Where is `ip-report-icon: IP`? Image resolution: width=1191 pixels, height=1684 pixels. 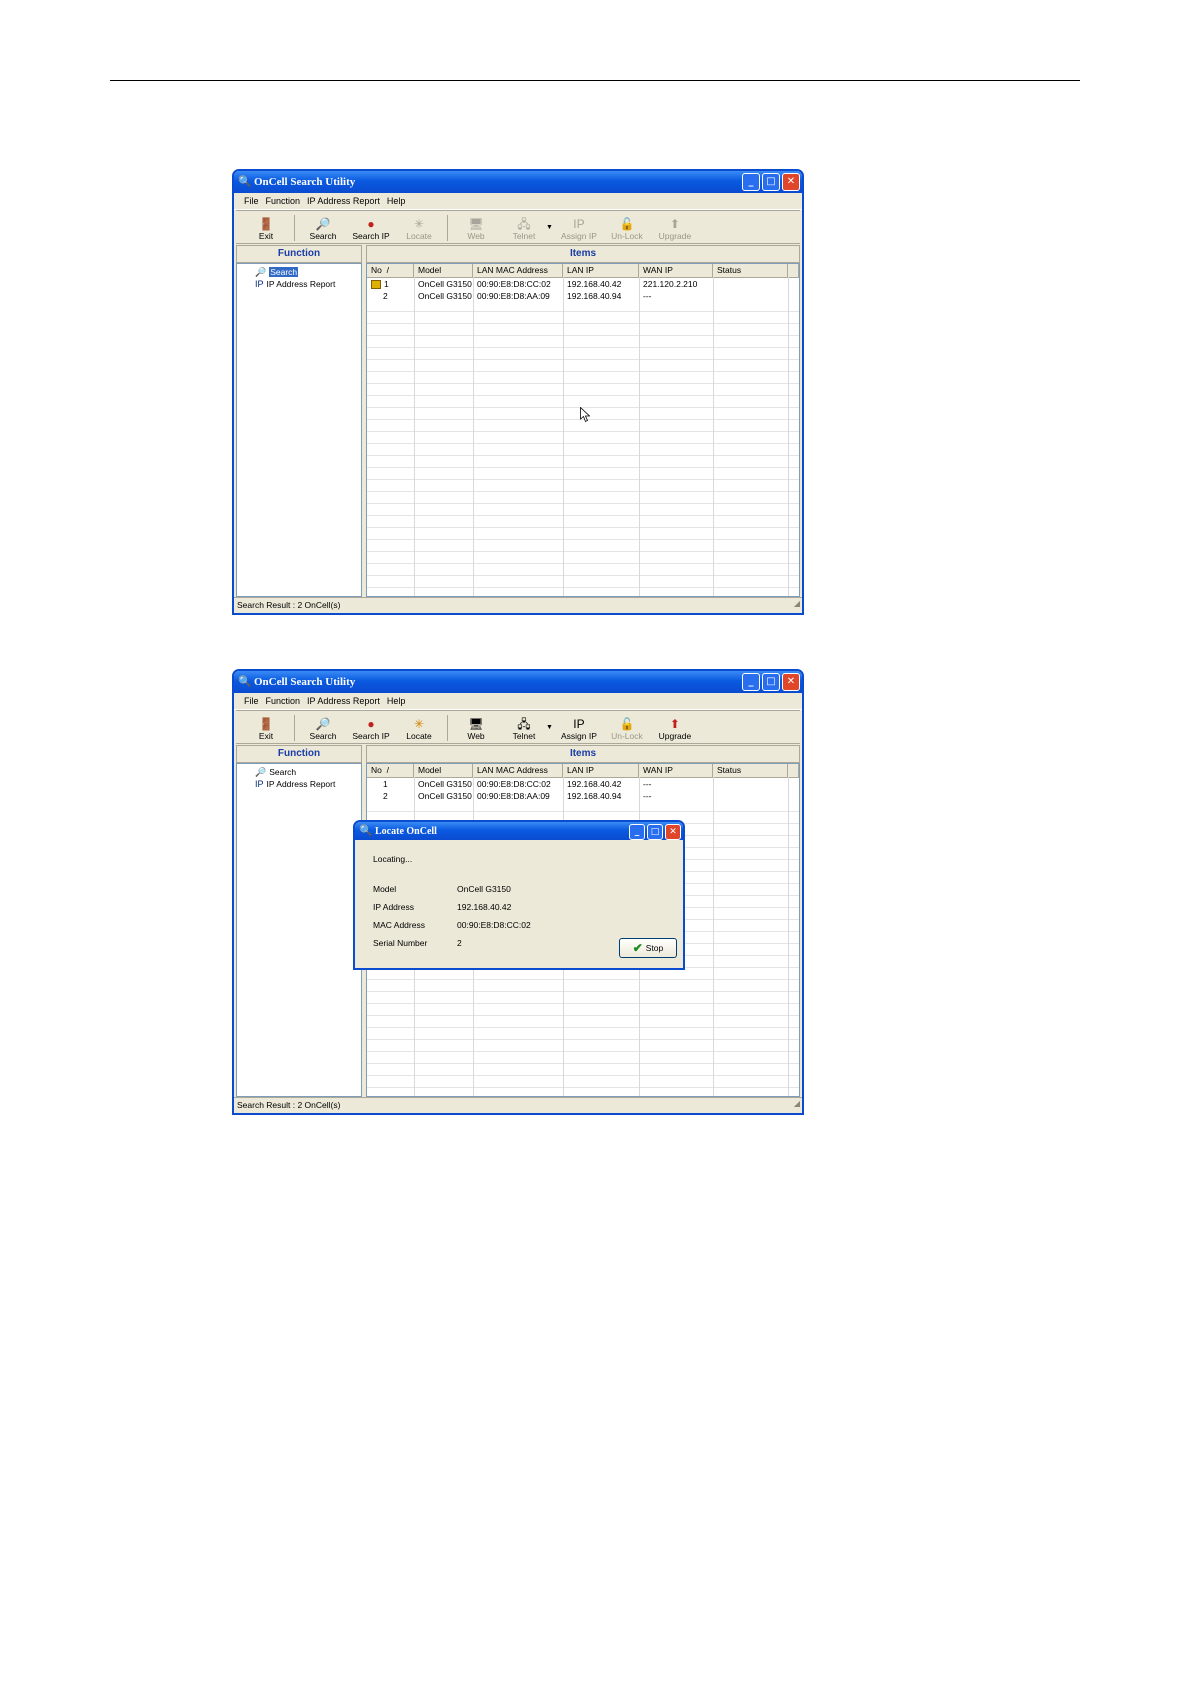 ip-report-icon: IP is located at coordinates (259, 284).